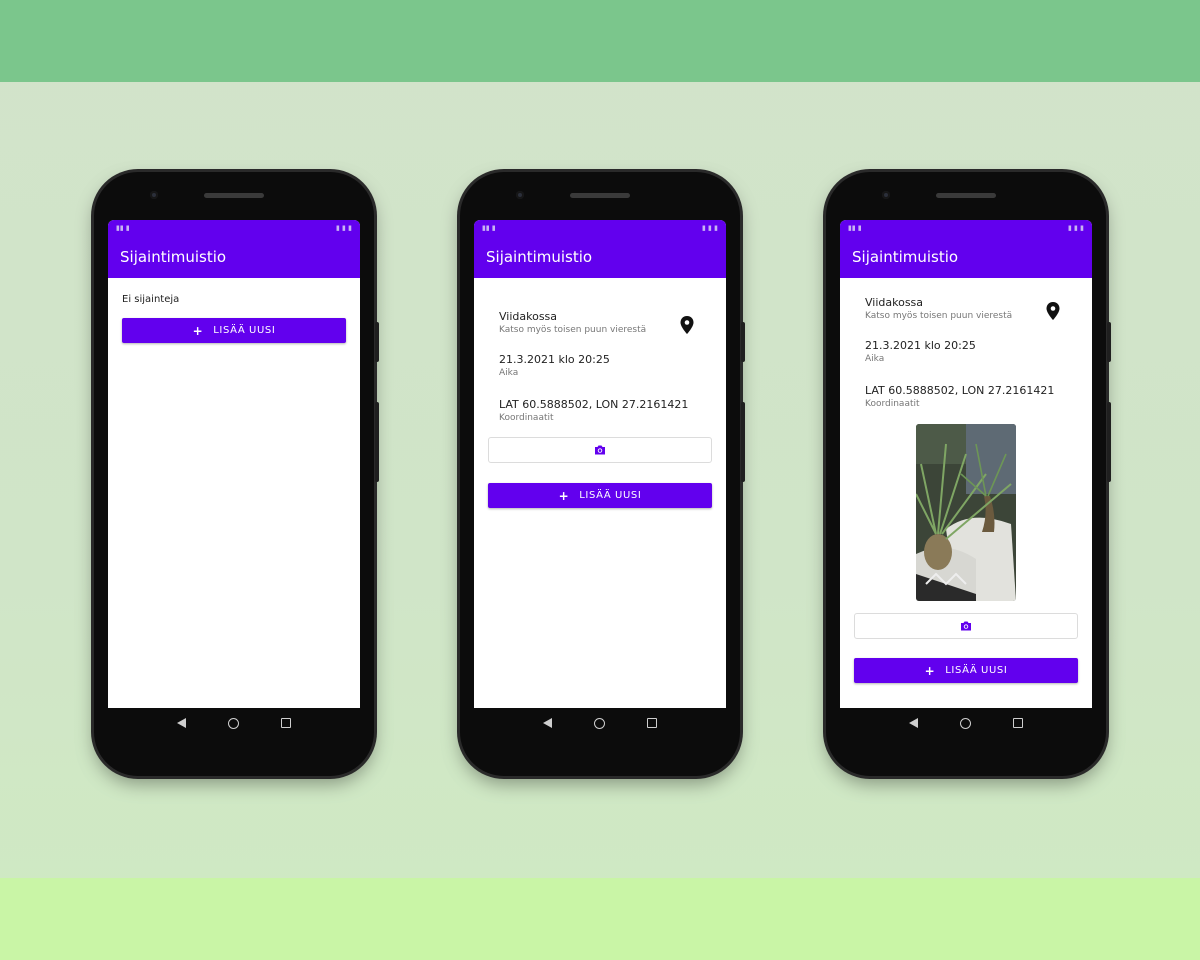 The height and width of the screenshot is (960, 1200). Describe the element at coordinates (600, 919) in the screenshot. I see `bottom-band` at that location.